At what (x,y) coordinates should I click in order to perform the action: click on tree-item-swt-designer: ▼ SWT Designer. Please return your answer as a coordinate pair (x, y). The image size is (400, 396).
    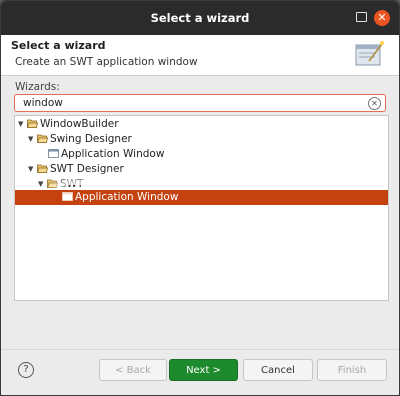
    Looking at the image, I should click on (76, 169).